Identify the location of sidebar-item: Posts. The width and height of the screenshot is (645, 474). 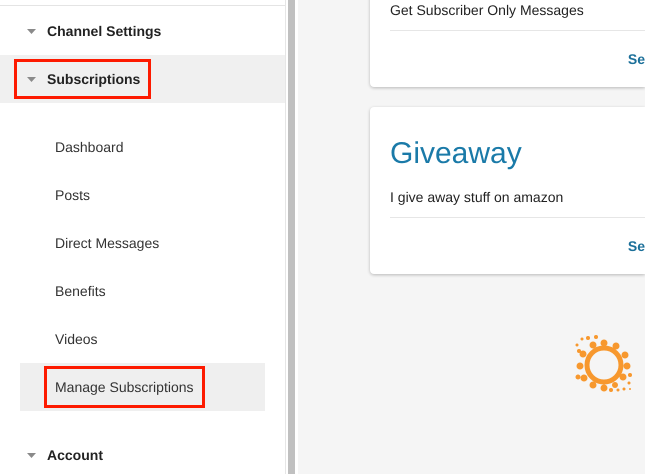
(73, 195).